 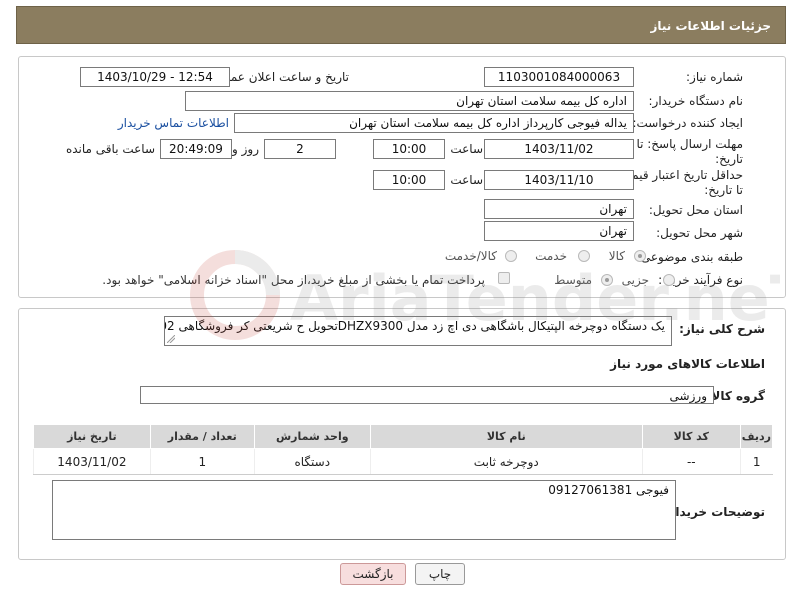 I want to click on purchase-minor-label: جزیی, so click(x=635, y=280).